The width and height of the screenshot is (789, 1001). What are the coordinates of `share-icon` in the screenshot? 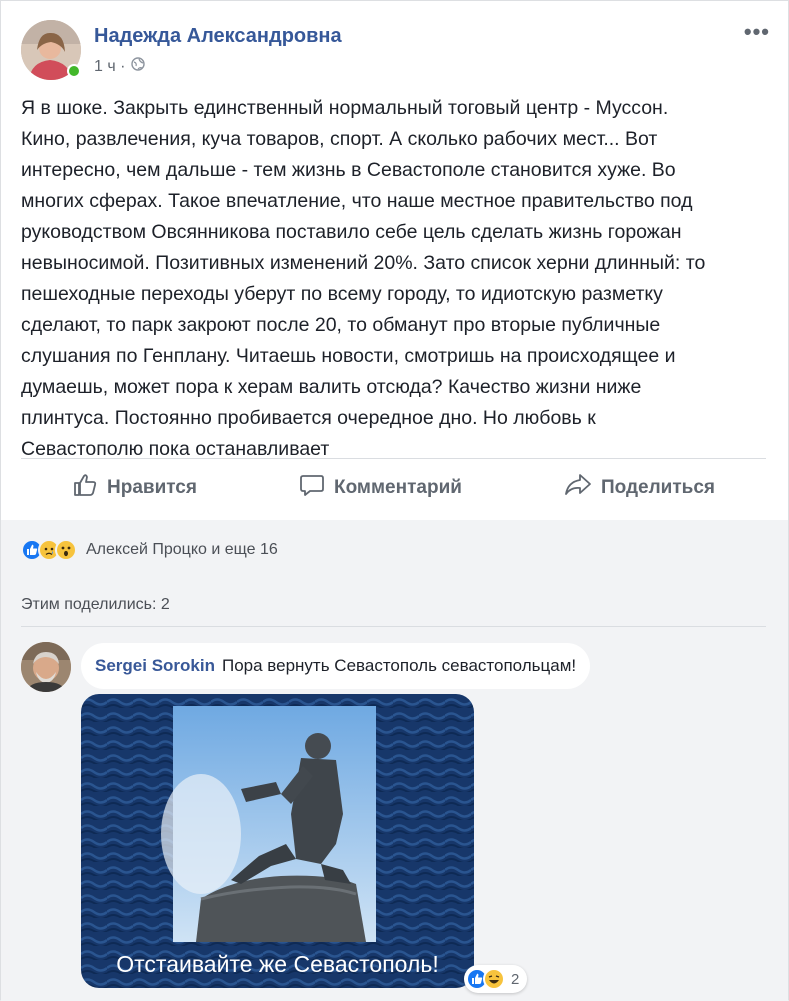 It's located at (578, 488).